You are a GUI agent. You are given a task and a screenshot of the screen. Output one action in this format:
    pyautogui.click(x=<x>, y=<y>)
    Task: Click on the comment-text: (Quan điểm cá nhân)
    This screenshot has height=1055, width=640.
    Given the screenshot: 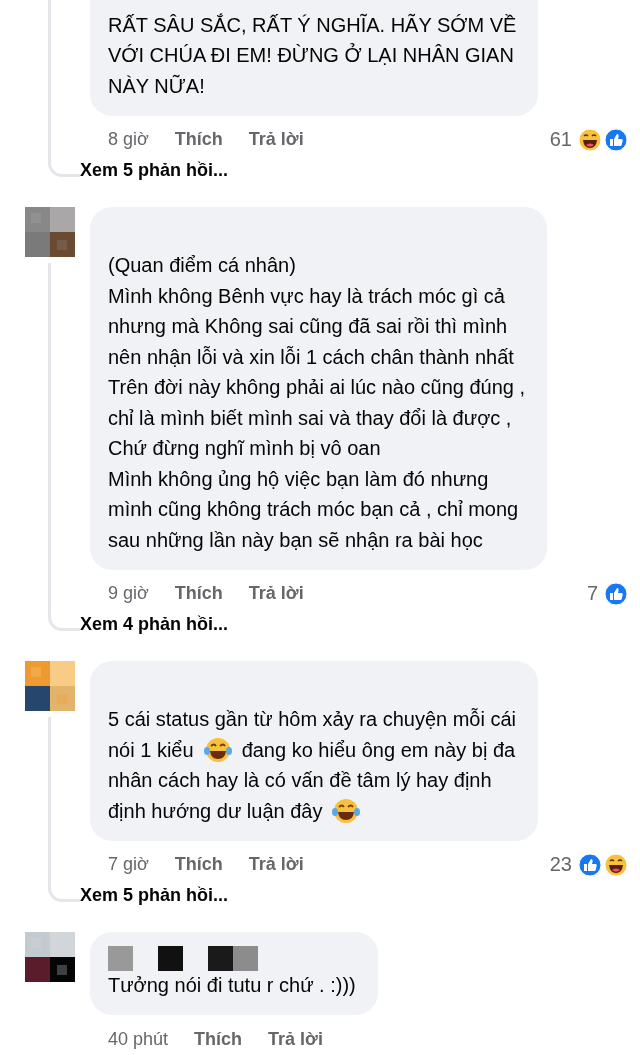 What is the action you would take?
    pyautogui.click(x=202, y=266)
    